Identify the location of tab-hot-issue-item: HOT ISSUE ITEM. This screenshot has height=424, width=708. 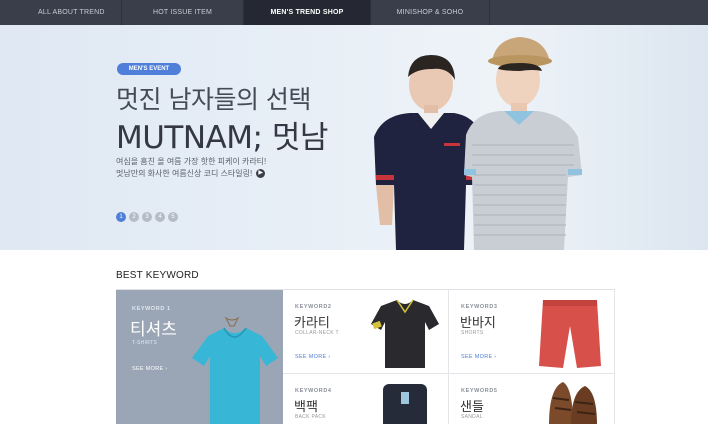
(183, 12).